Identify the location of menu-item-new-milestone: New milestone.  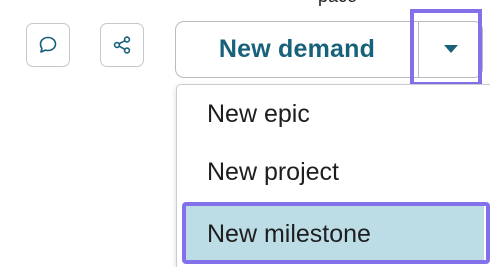
(334, 234).